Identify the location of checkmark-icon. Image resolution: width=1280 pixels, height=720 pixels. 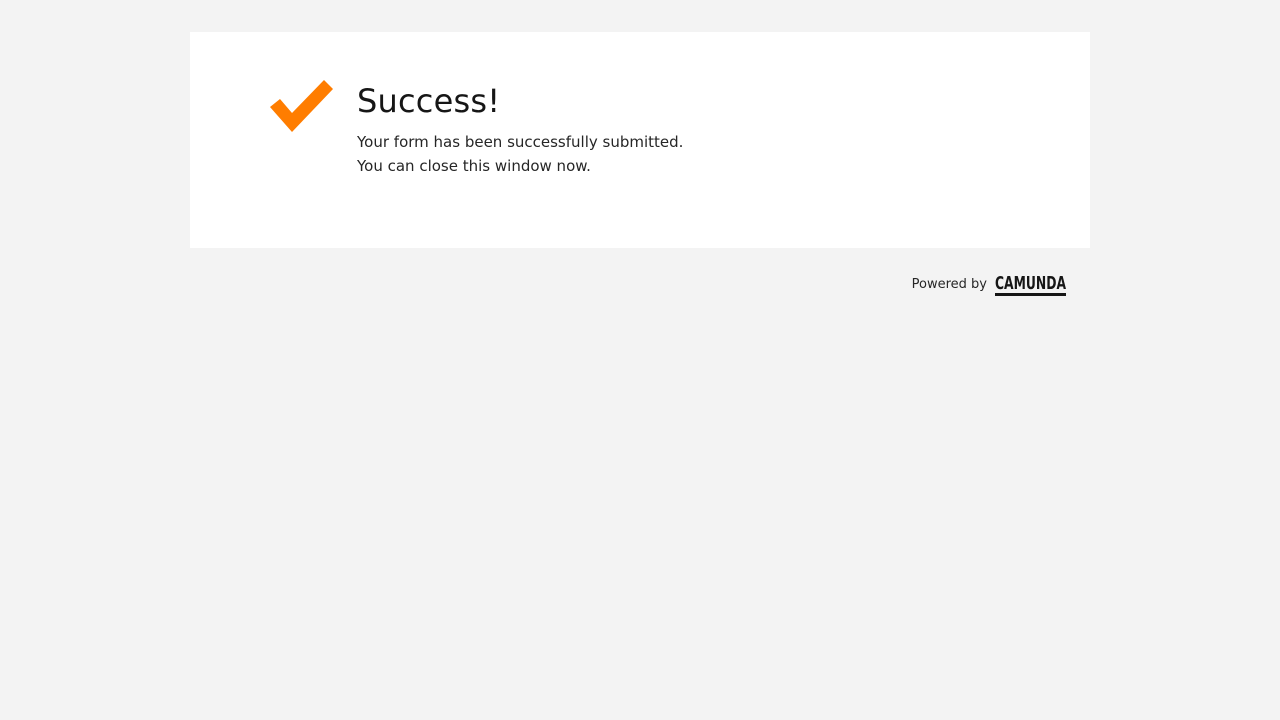
(302, 107).